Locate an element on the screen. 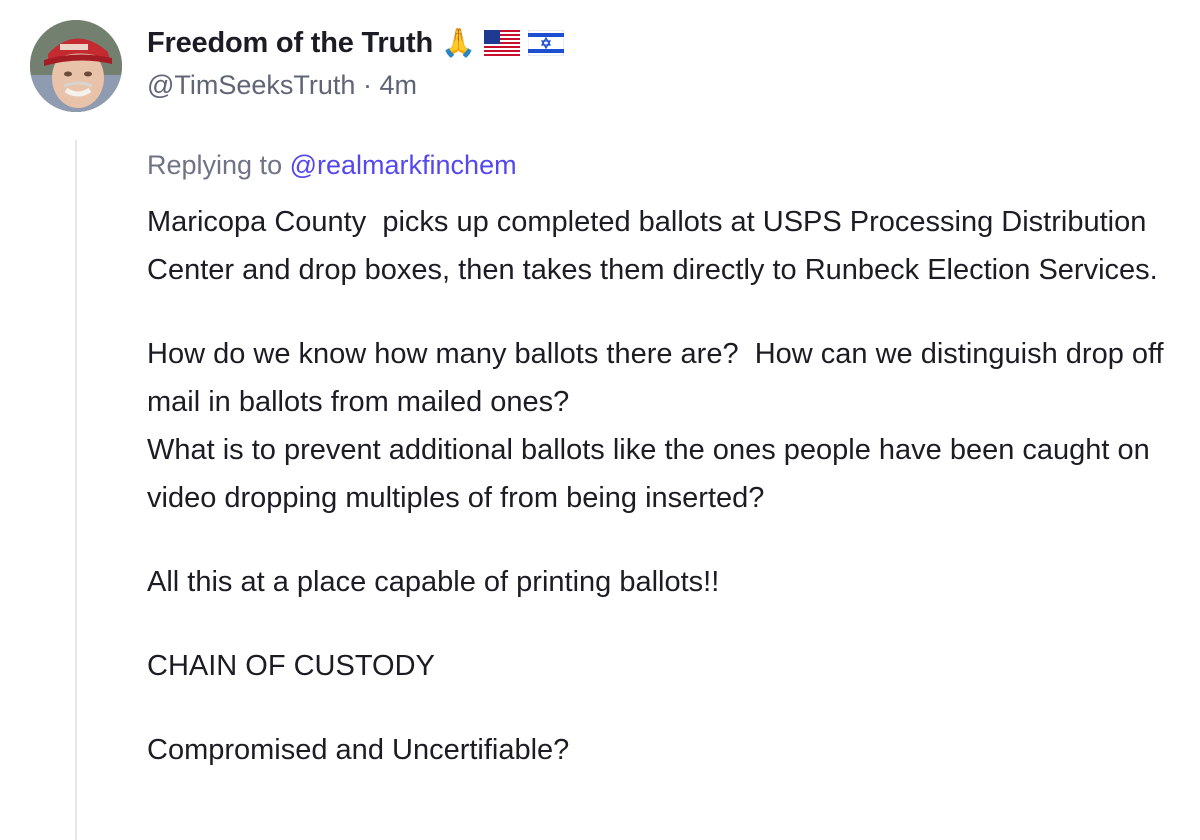 Image resolution: width=1200 pixels, height=840 pixels. reply-context: Replying to @realmarkfinchem is located at coordinates (332, 165).